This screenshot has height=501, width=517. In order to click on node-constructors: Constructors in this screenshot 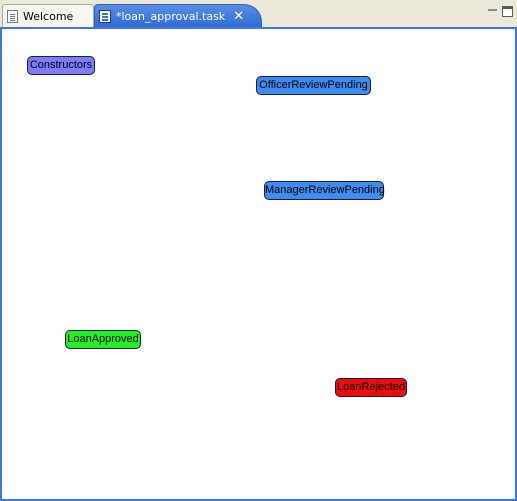, I will do `click(61, 65)`.